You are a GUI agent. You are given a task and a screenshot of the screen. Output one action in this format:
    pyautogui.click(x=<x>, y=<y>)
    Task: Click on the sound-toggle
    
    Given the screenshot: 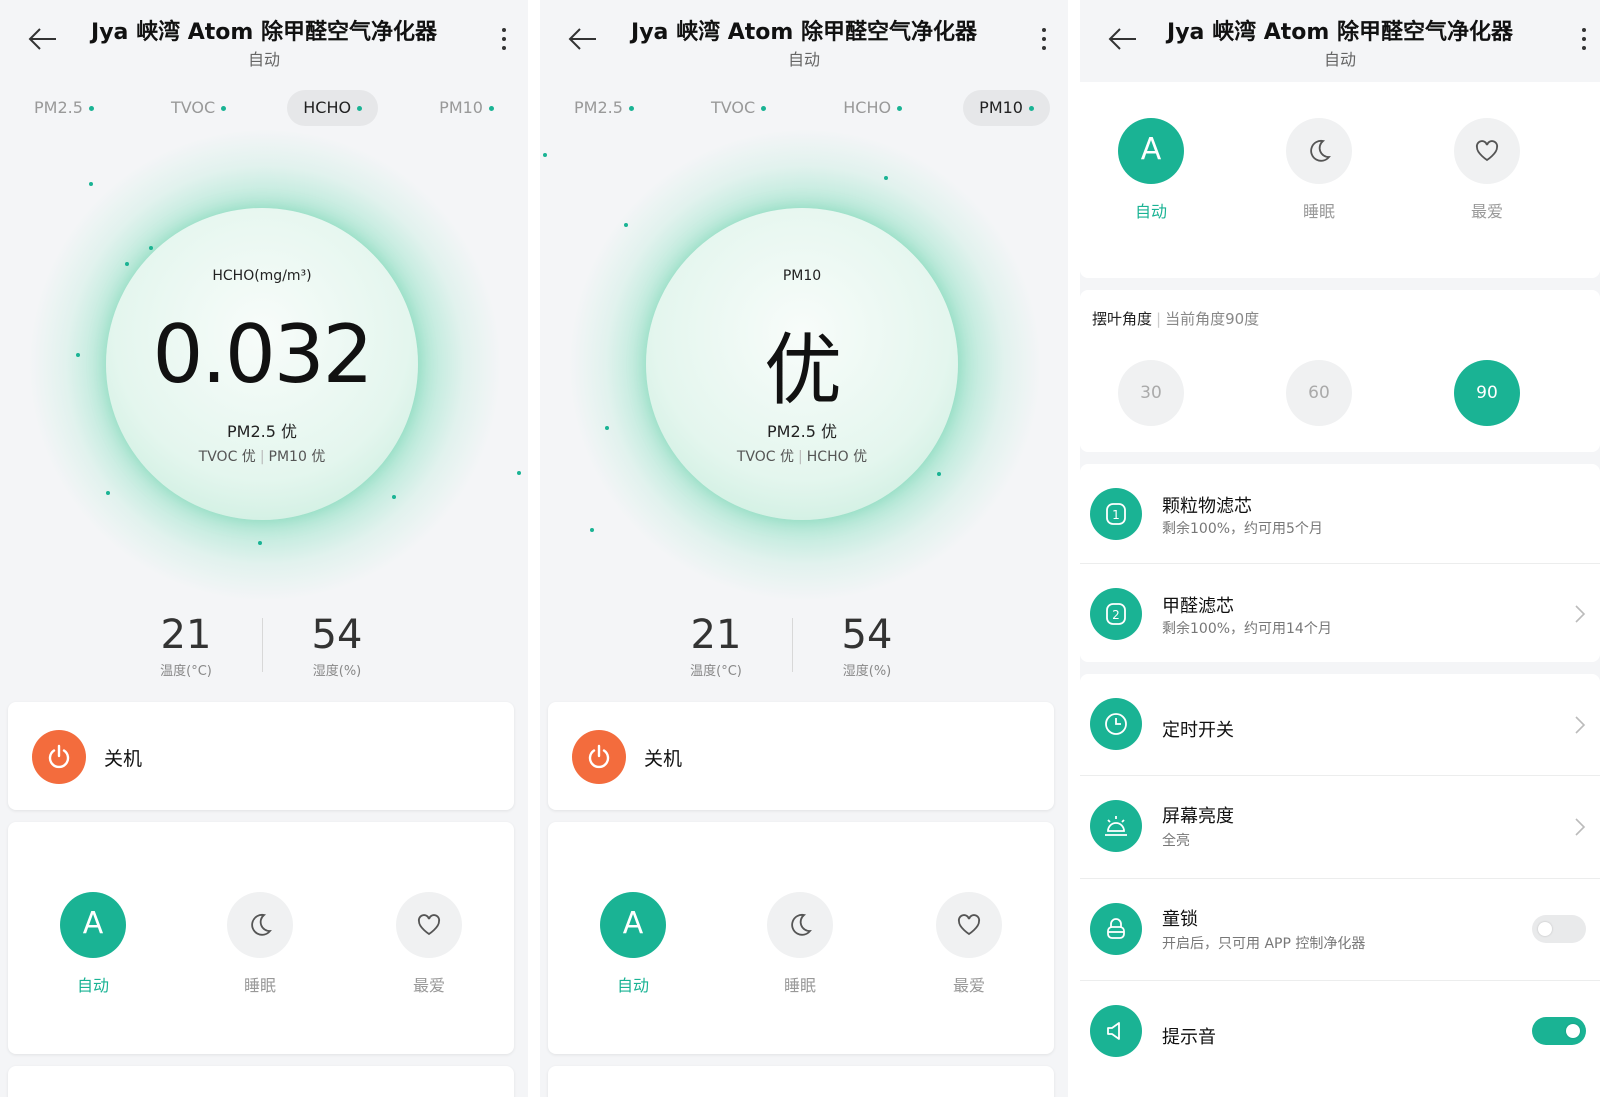 What is the action you would take?
    pyautogui.click(x=1559, y=1031)
    